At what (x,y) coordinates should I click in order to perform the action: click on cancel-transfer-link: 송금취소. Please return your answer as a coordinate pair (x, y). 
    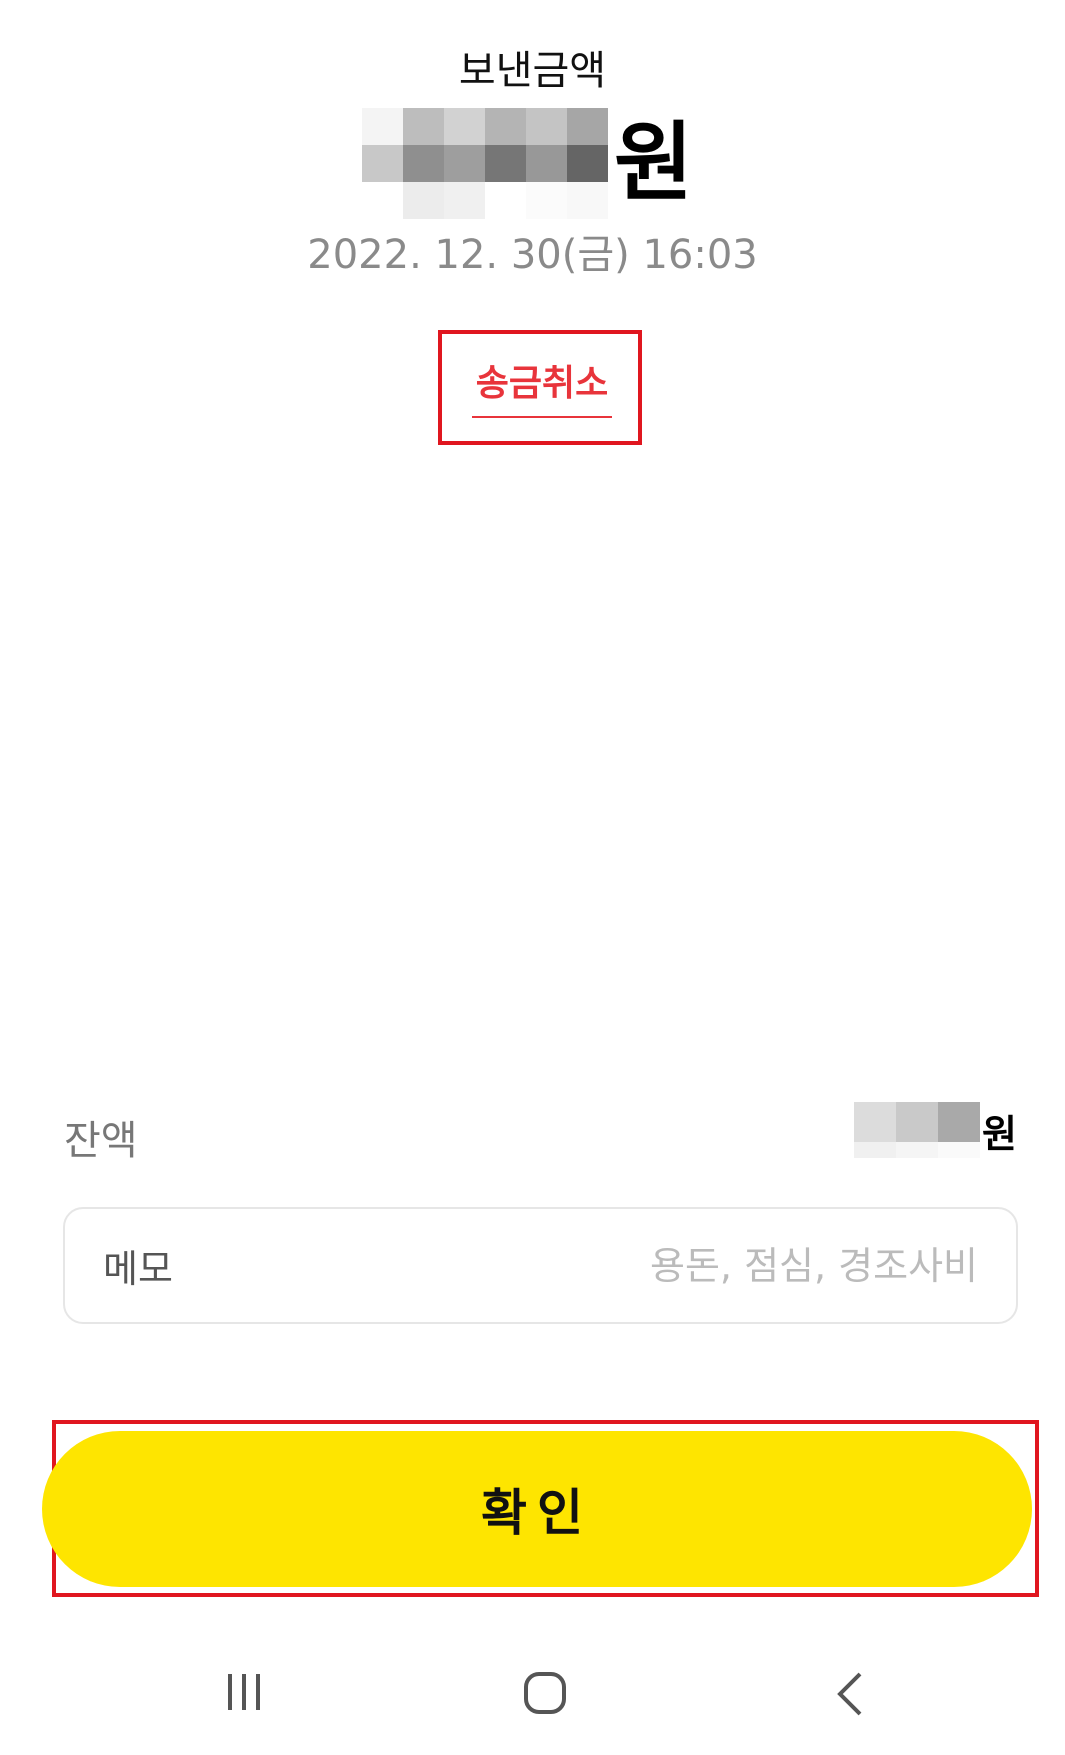
    Looking at the image, I should click on (542, 386).